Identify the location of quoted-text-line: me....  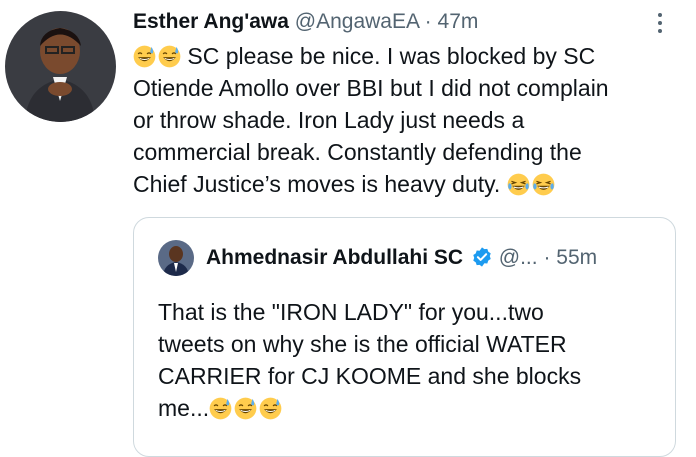
(408, 408).